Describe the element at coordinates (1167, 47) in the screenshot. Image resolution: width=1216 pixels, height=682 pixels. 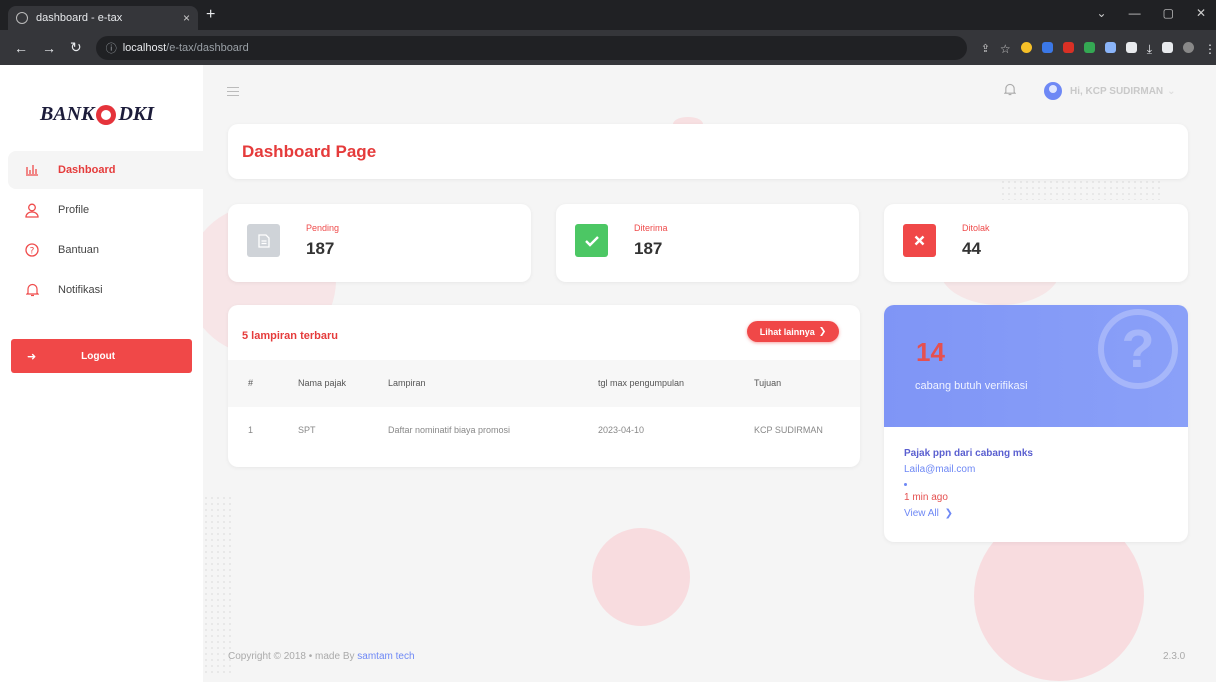
I see `sidepanel-icon` at that location.